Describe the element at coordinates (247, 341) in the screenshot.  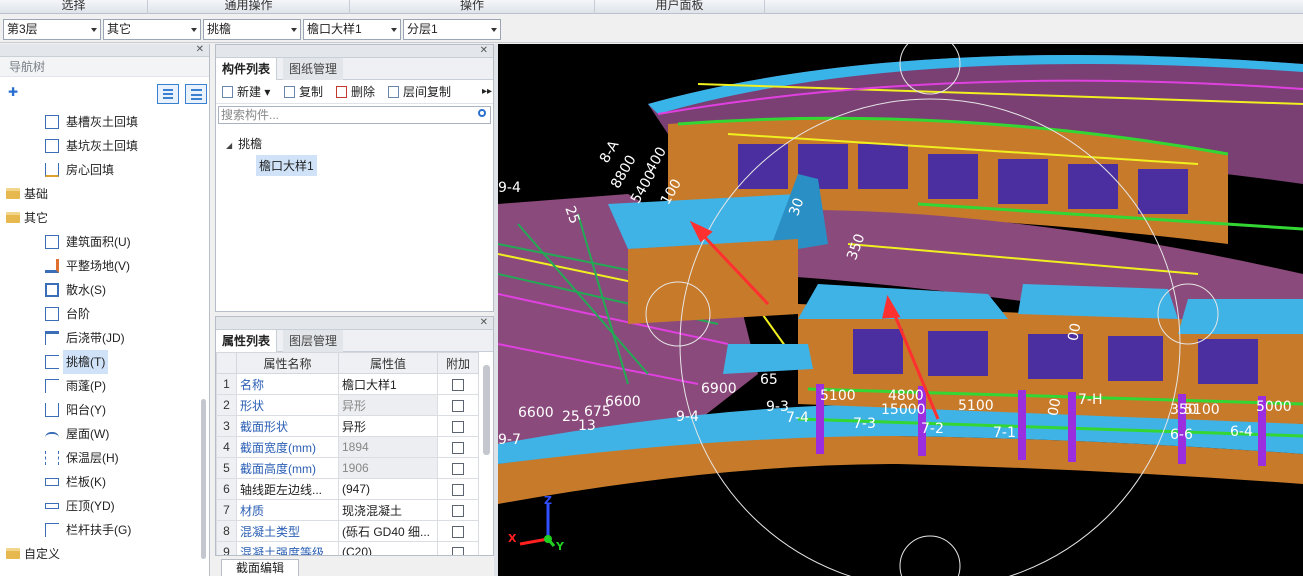
I see `tab-property-list: 属性列表` at that location.